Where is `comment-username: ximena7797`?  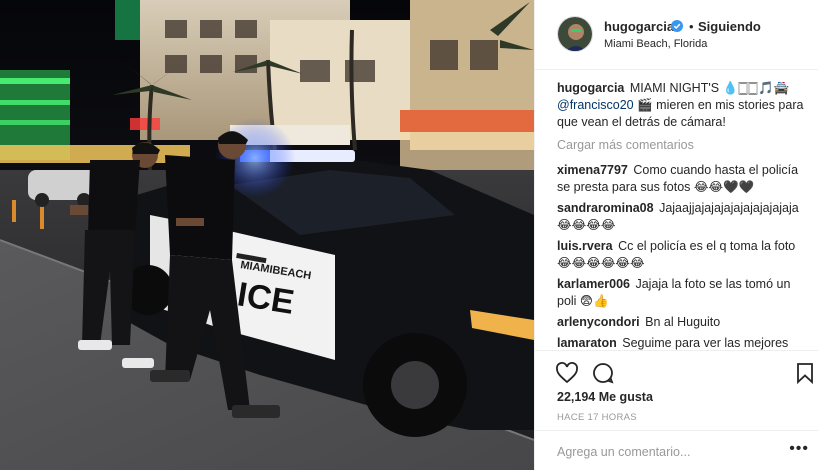
comment-username: ximena7797 is located at coordinates (592, 170).